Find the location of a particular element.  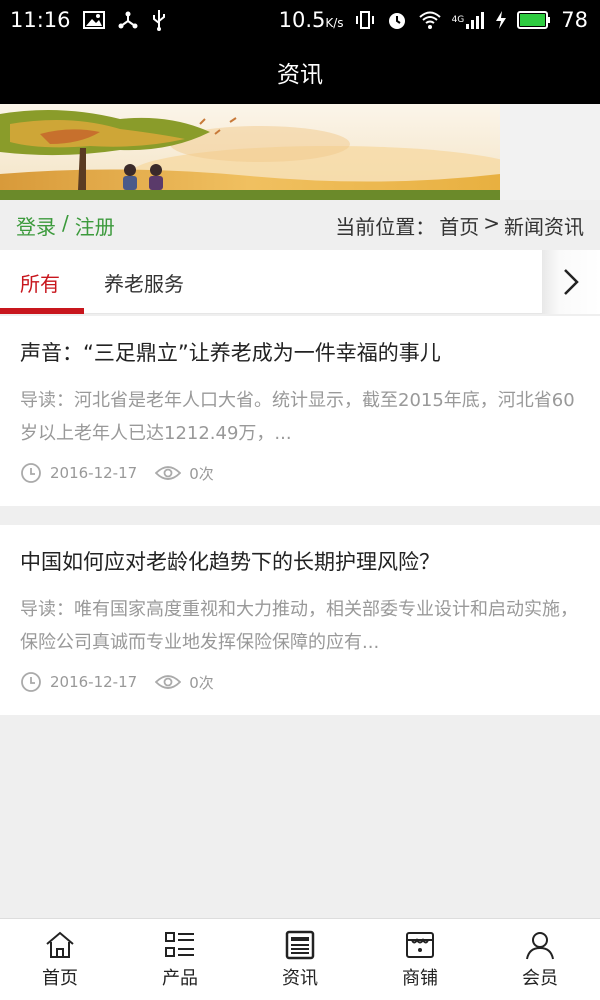

breadcrumb-home: 首页 is located at coordinates (459, 225).